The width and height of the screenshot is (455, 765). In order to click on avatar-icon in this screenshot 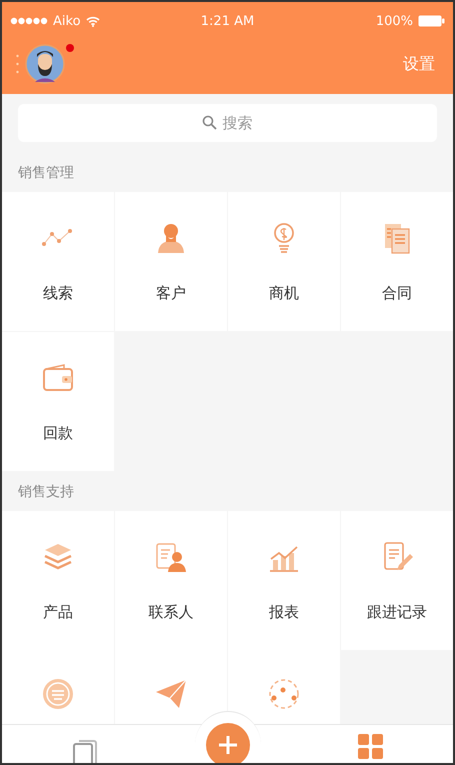, I will do `click(45, 64)`.